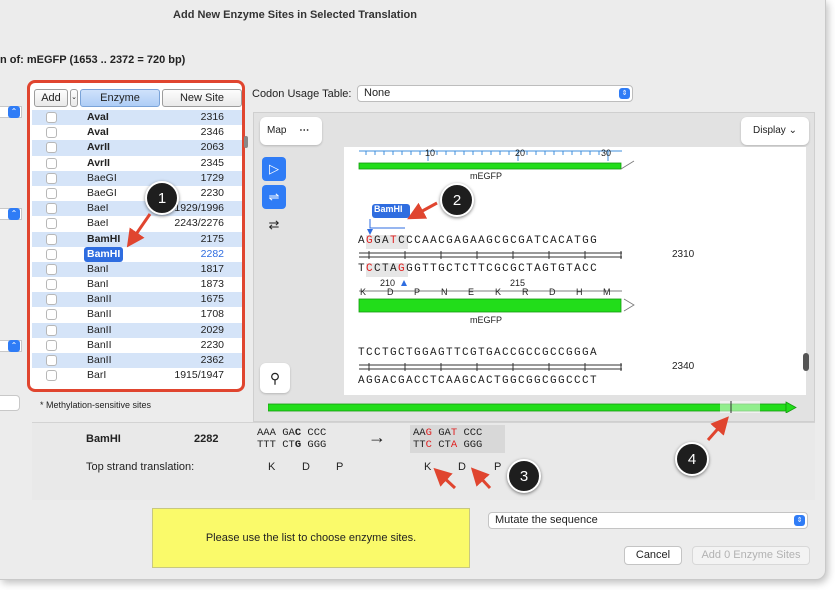 The image size is (835, 590). I want to click on position-label-1: 2310, so click(683, 254).